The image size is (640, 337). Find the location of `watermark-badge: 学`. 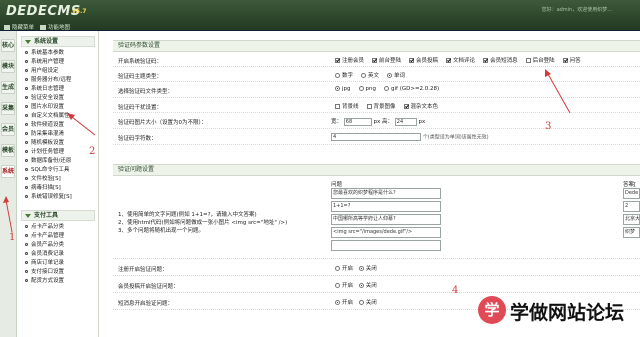

watermark-badge: 学 is located at coordinates (492, 310).